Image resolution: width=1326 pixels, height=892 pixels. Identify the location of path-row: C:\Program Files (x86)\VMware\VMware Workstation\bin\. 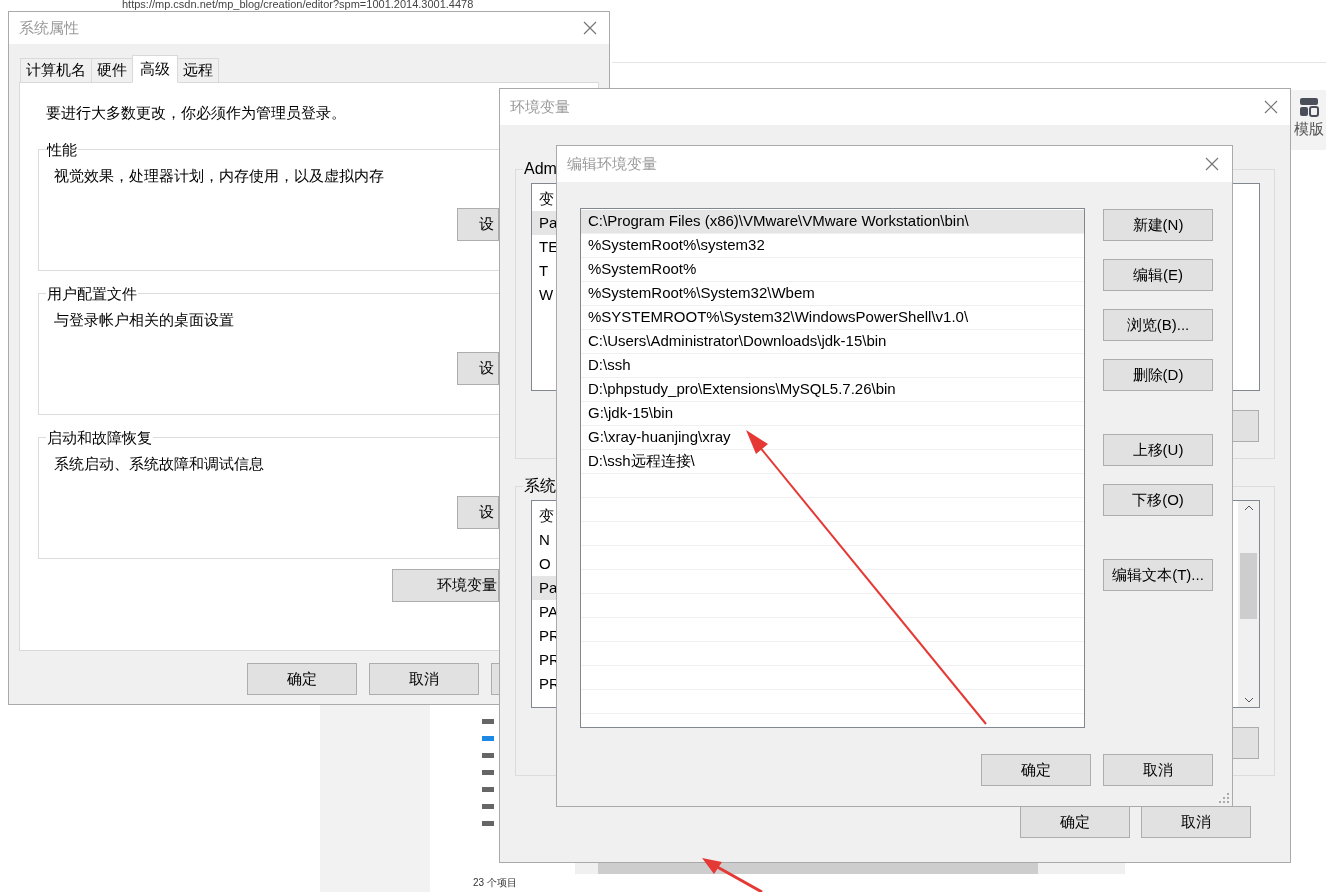
(832, 222).